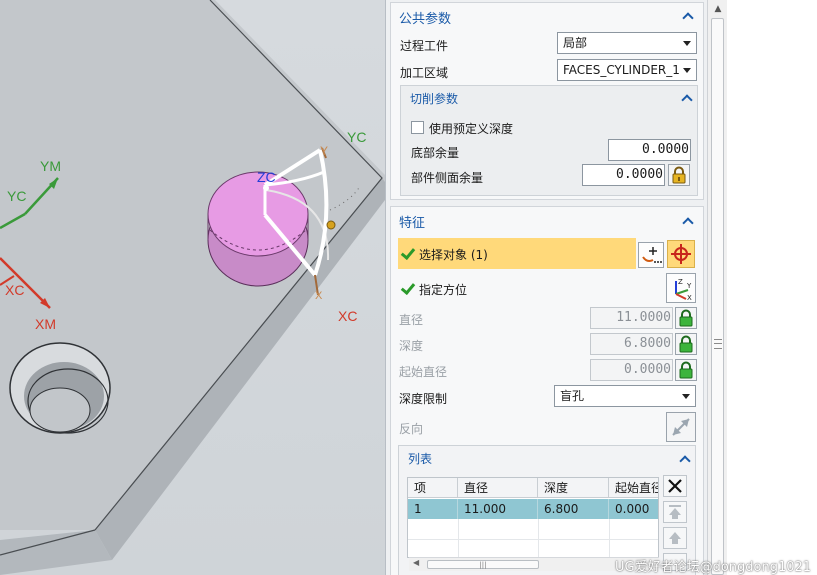 The width and height of the screenshot is (817, 575). I want to click on depth-input: 6.8000, so click(631, 344).